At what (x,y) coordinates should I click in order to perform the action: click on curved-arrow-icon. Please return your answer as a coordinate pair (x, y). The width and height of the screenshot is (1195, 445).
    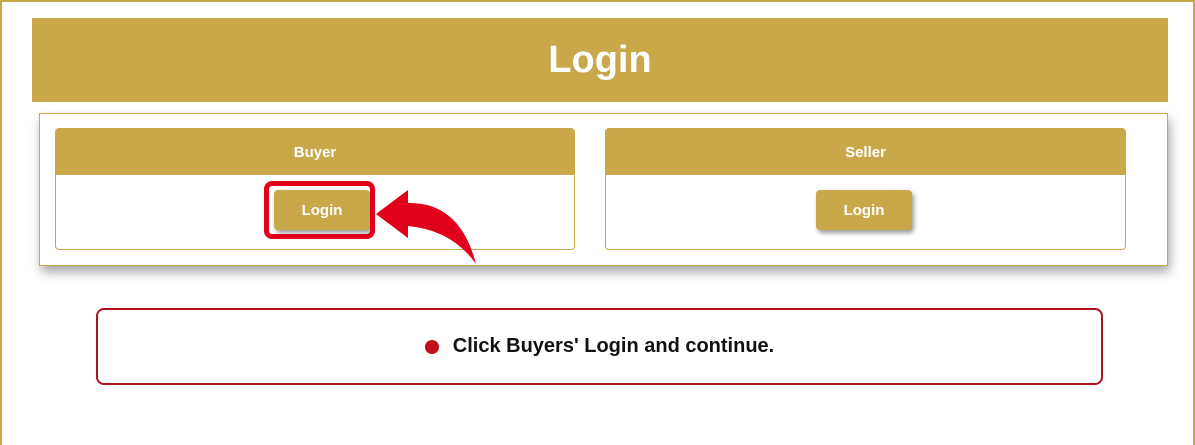
    Looking at the image, I should click on (426, 227).